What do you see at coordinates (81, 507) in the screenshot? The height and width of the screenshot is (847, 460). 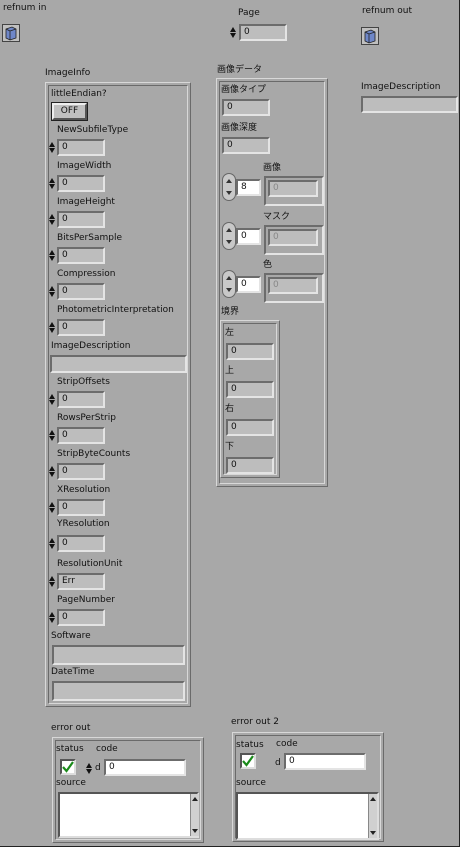 I see `x-resolution-field: 0` at bounding box center [81, 507].